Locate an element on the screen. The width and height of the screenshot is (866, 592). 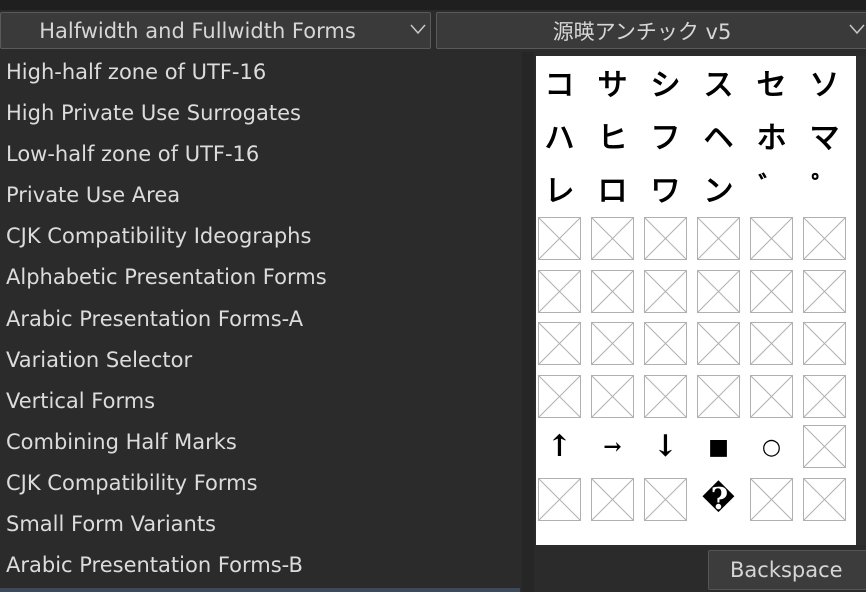
selected-item-highlight is located at coordinates (260, 590).